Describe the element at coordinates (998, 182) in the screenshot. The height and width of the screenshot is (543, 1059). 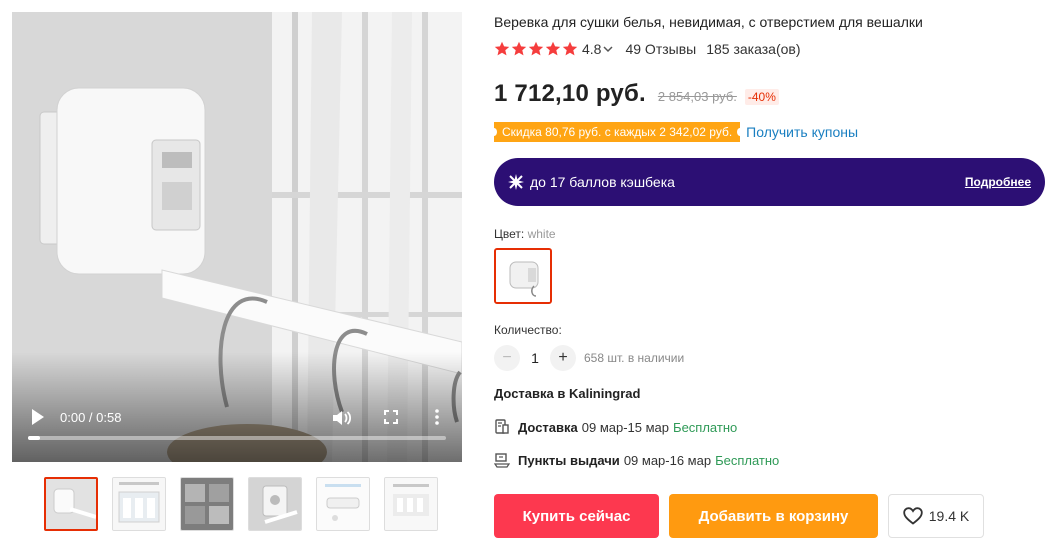
I see `cashback-more-link: Подробнее` at that location.